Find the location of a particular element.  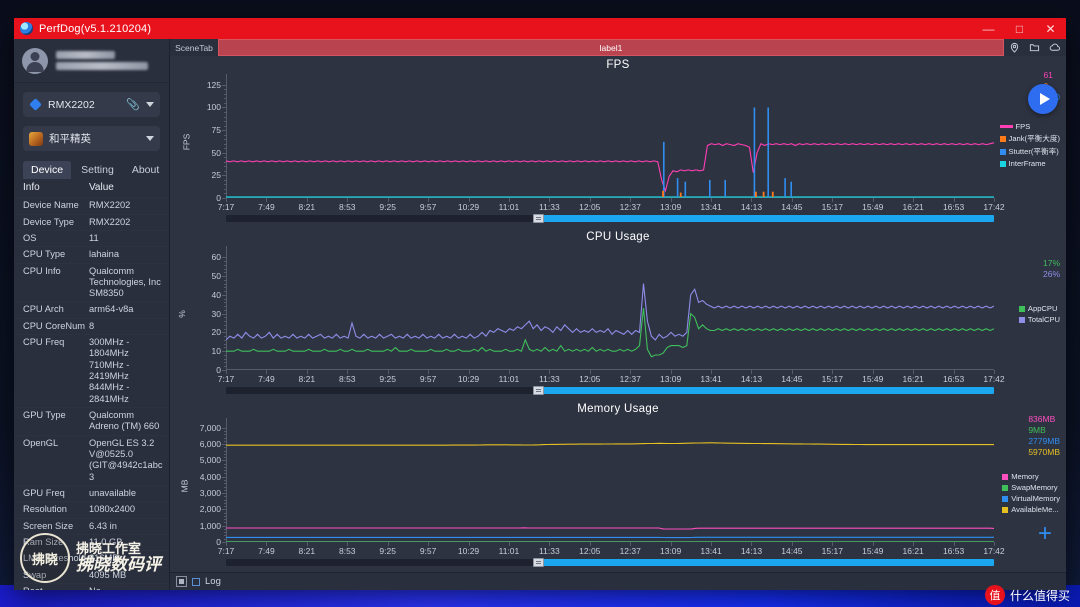

minimize-button: — is located at coordinates (988, 28).